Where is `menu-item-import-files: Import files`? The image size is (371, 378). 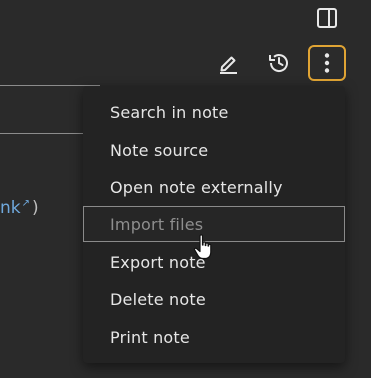 menu-item-import-files: Import files is located at coordinates (214, 224).